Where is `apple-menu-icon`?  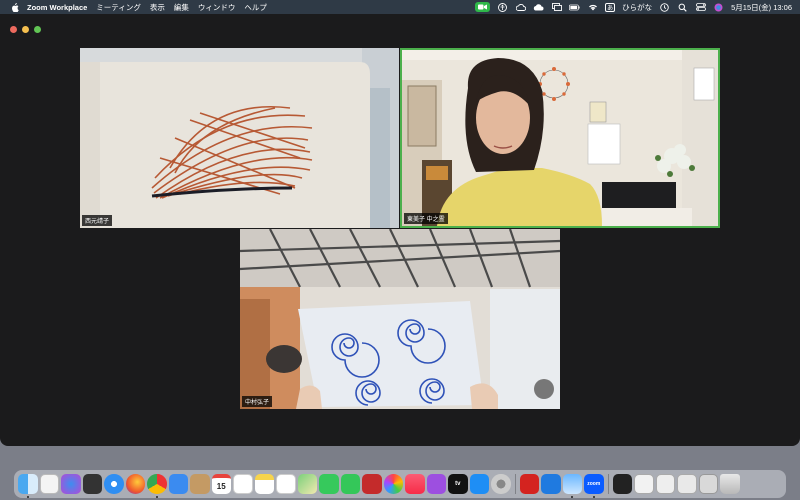 apple-menu-icon is located at coordinates (15, 7).